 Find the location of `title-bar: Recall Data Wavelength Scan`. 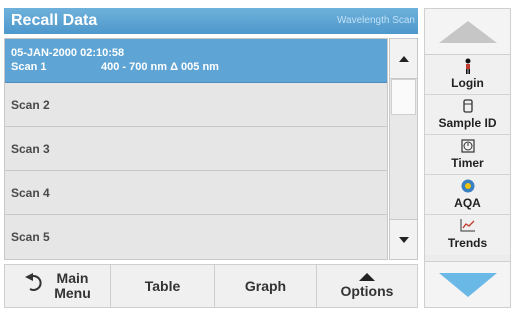

title-bar: Recall Data Wavelength Scan is located at coordinates (211, 21).